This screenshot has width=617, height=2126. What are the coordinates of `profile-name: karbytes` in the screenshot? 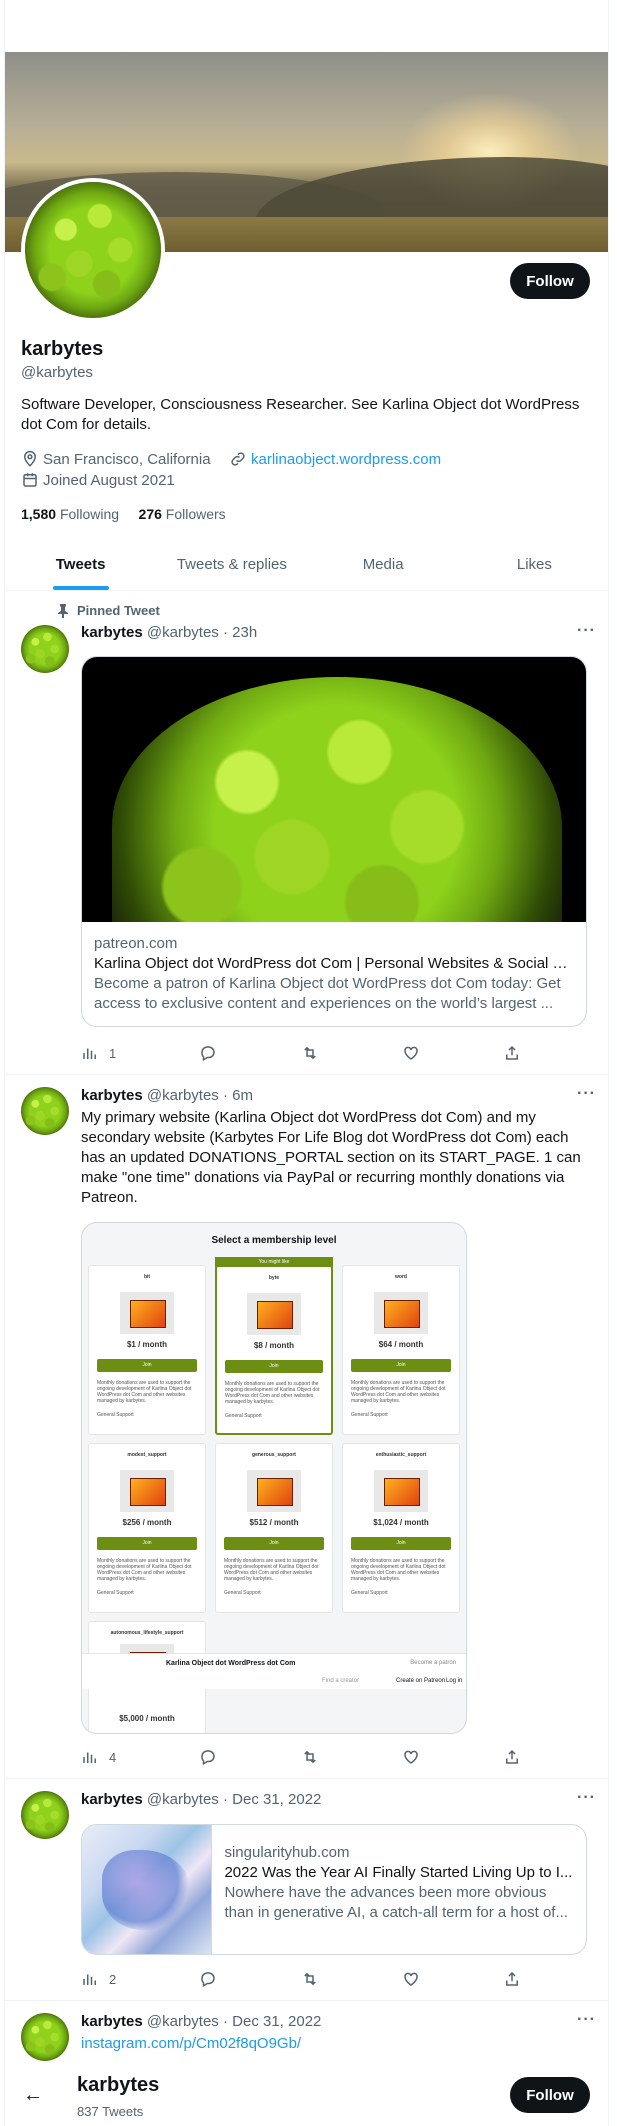 It's located at (62, 349).